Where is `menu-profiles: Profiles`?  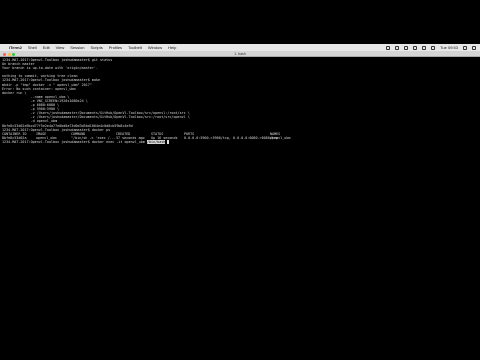
menu-profiles: Profiles is located at coordinates (115, 47).